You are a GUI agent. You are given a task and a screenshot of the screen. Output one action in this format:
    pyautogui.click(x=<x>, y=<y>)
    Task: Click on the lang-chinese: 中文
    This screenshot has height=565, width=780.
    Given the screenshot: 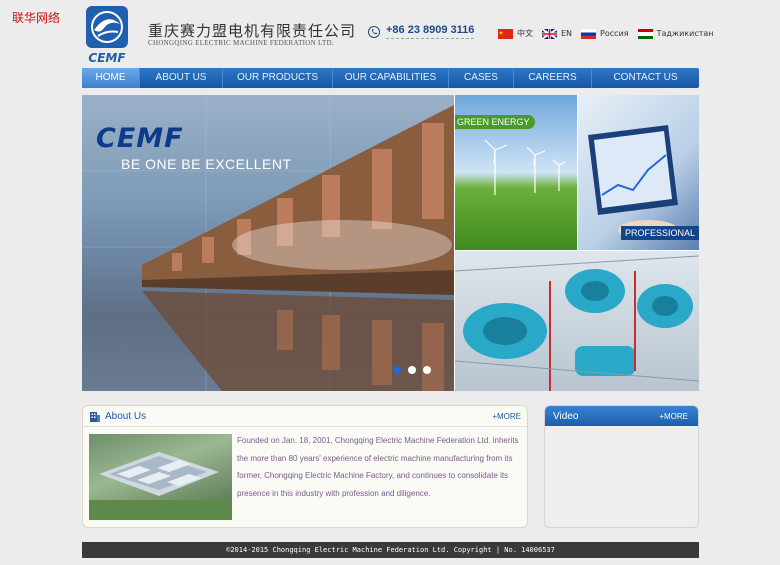 What is the action you would take?
    pyautogui.click(x=515, y=33)
    